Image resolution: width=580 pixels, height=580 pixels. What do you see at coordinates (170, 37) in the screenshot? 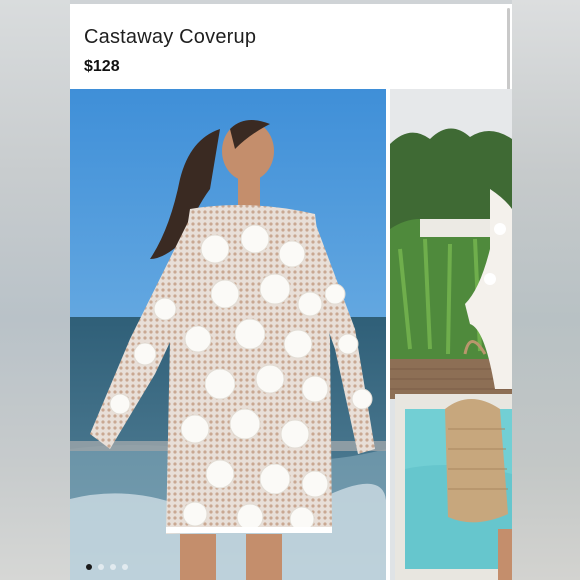
I see `product-title: Castaway Coverup` at bounding box center [170, 37].